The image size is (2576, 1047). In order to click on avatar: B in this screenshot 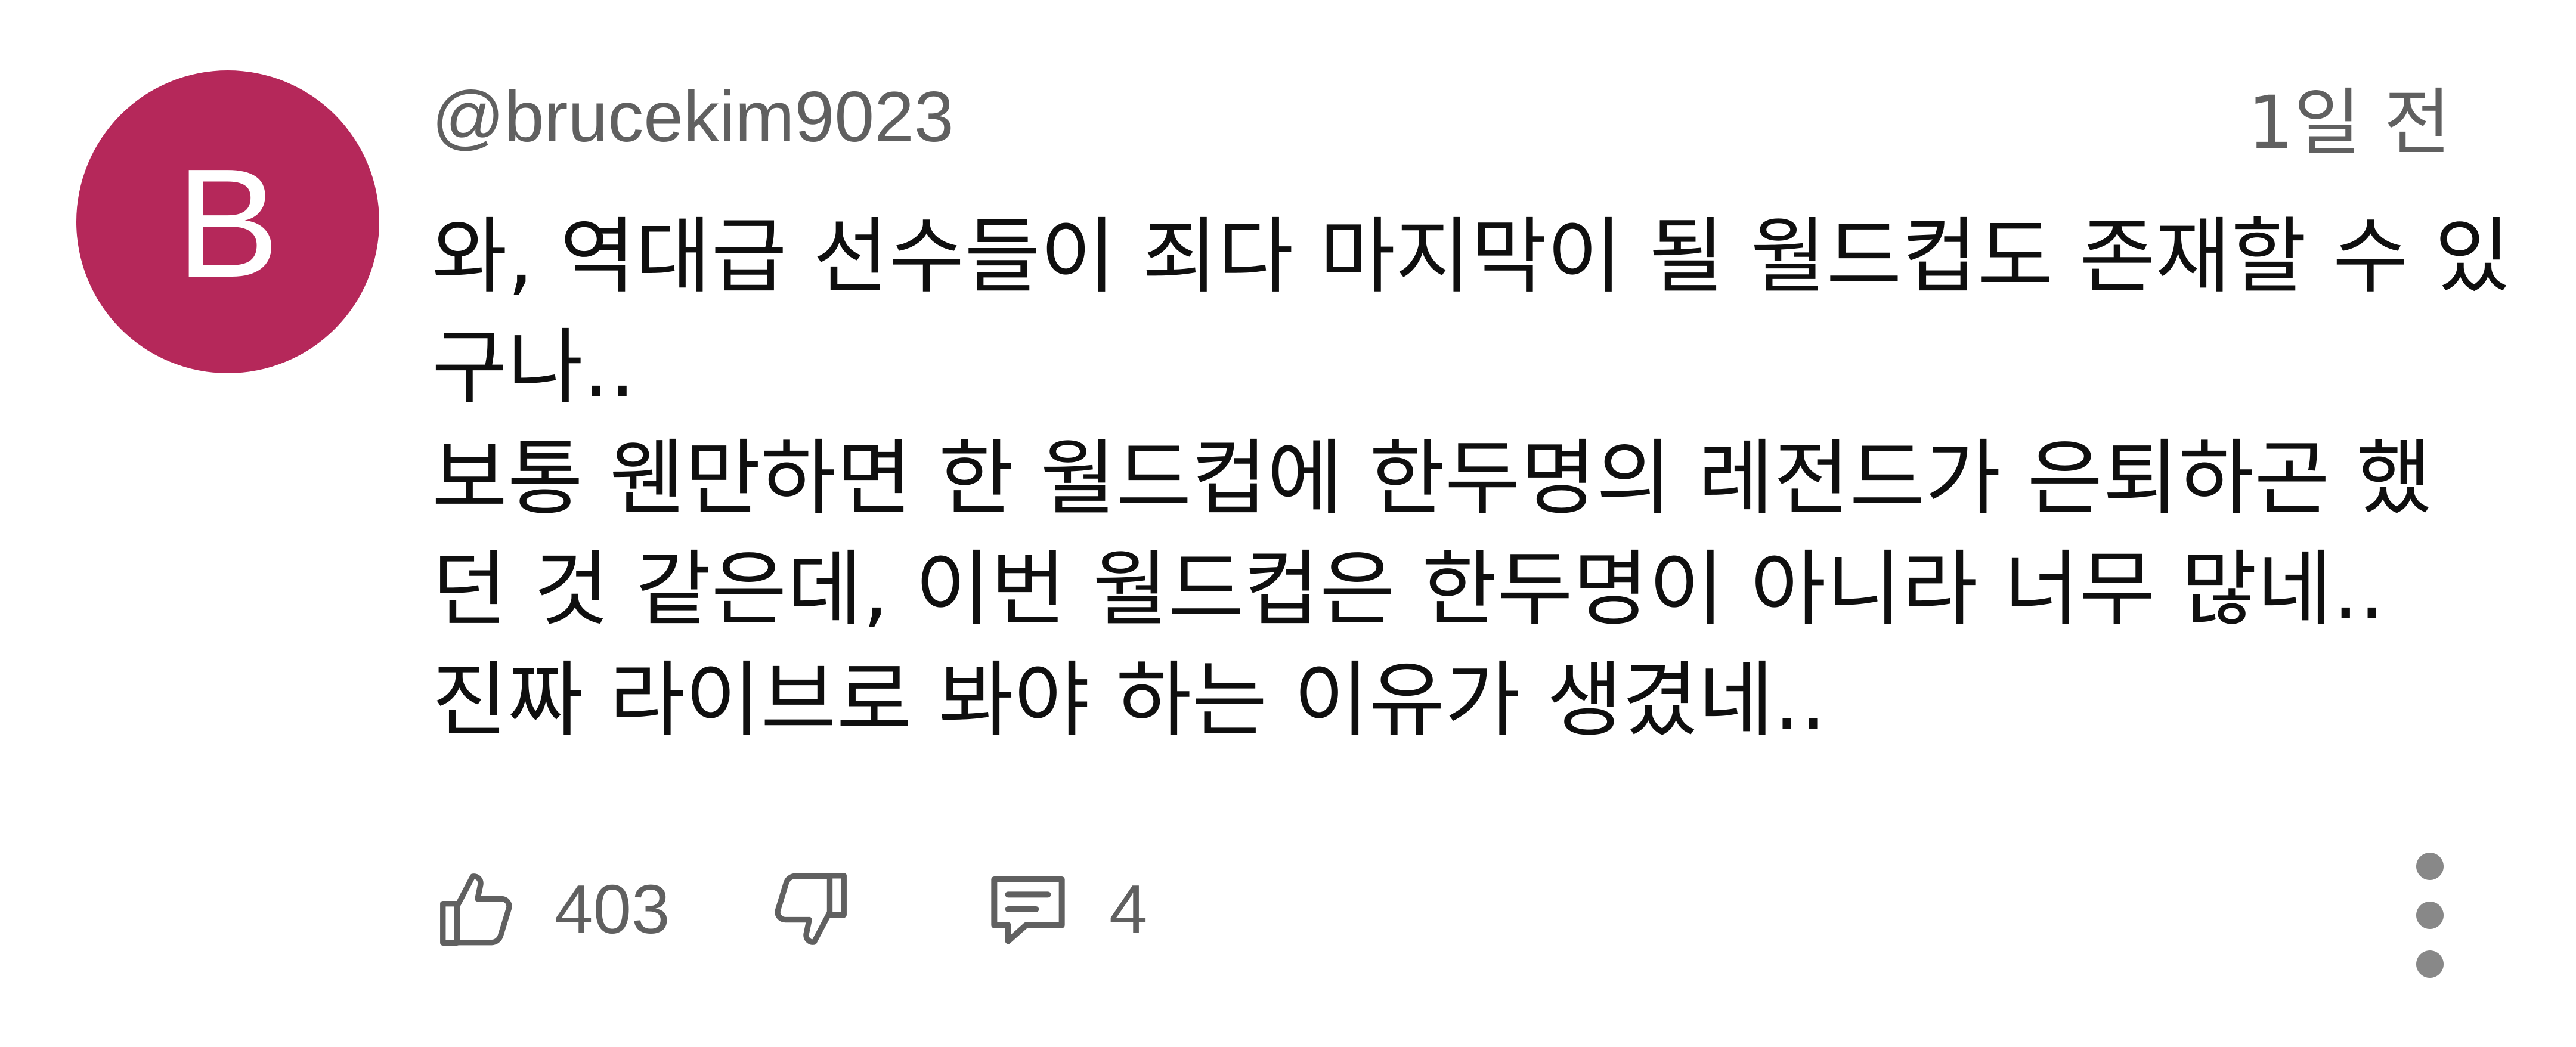, I will do `click(228, 221)`.